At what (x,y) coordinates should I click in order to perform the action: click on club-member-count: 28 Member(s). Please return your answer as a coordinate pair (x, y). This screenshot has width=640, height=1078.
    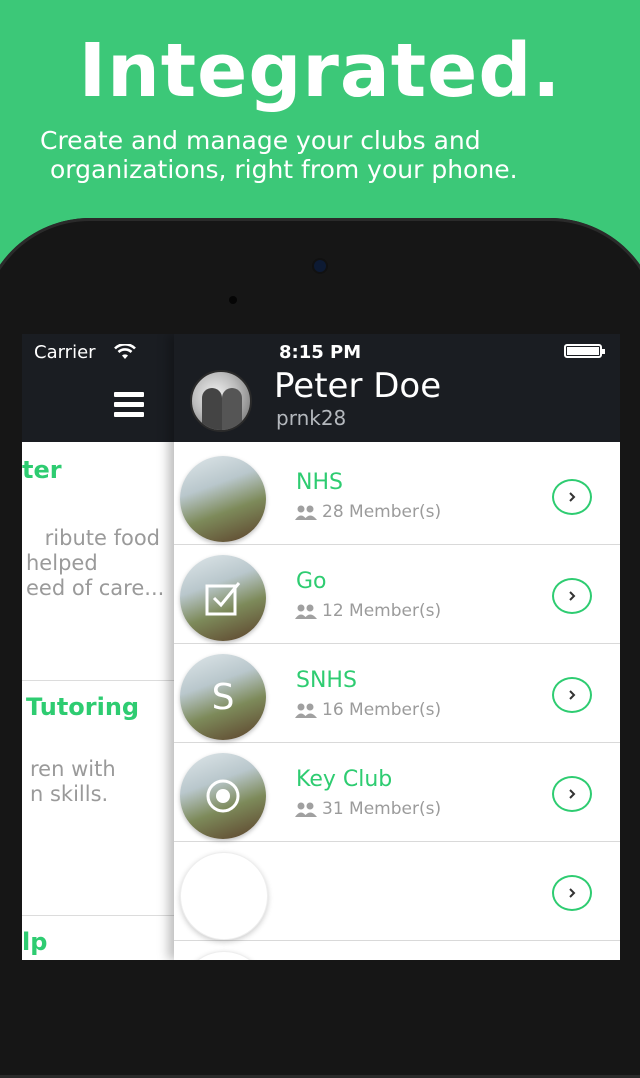
    Looking at the image, I should click on (367, 512).